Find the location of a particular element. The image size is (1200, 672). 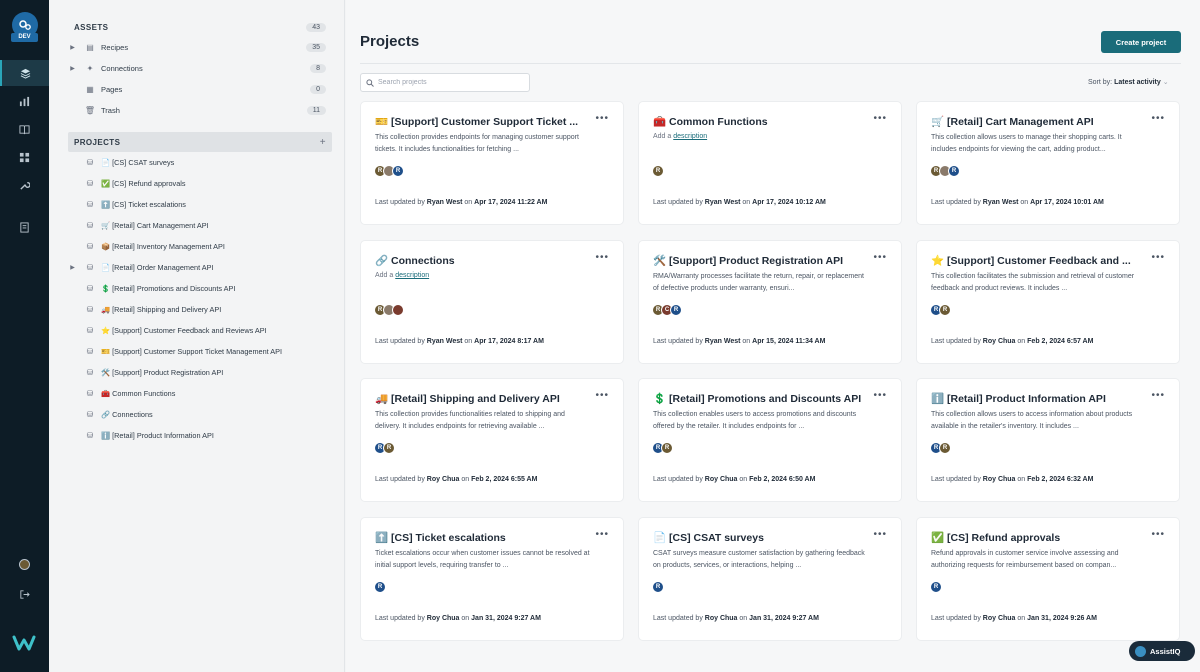

brand-logo-icon is located at coordinates (24, 643).